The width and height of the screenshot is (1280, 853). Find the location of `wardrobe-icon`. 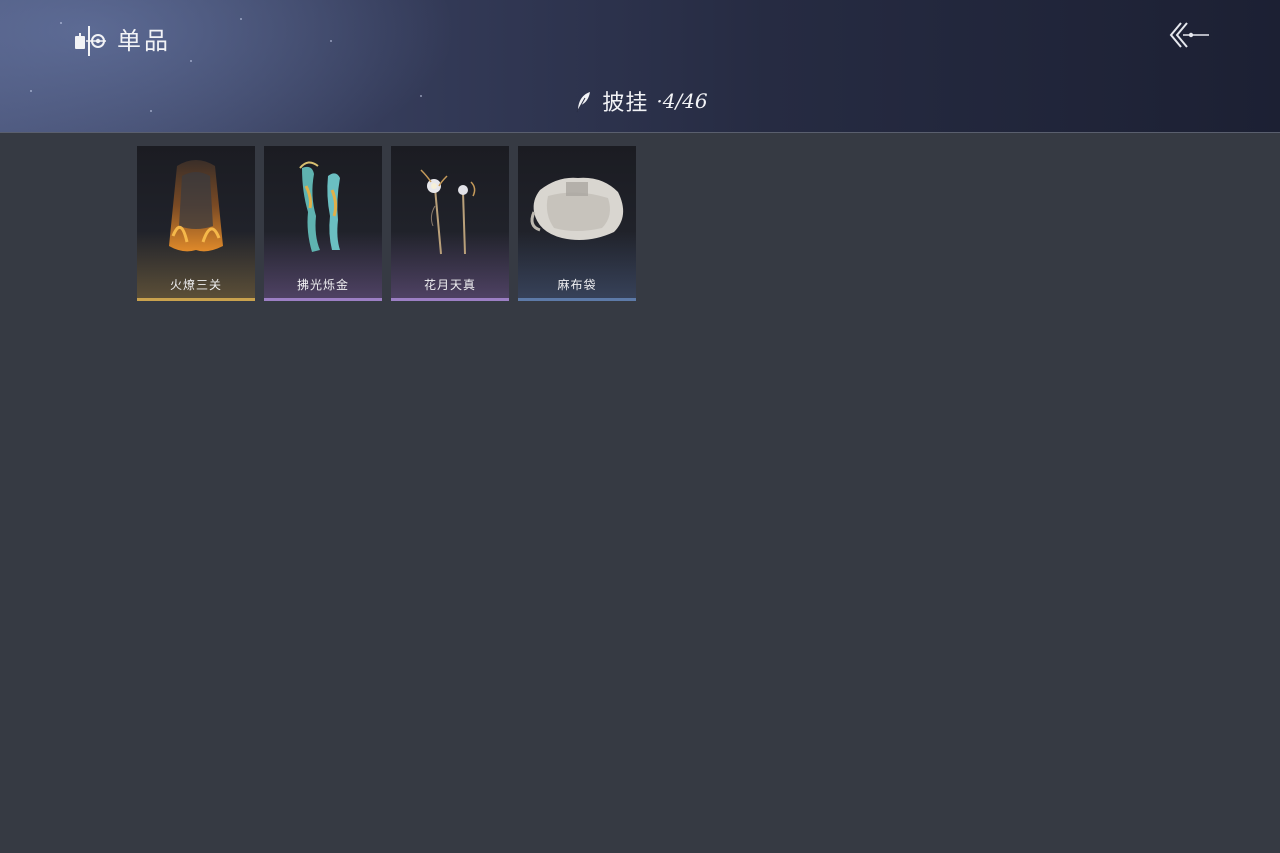

wardrobe-icon is located at coordinates (90, 41).